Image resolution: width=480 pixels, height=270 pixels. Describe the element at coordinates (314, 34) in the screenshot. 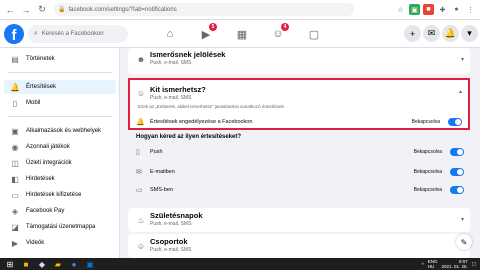

I see `gaming-icon: ▢` at that location.